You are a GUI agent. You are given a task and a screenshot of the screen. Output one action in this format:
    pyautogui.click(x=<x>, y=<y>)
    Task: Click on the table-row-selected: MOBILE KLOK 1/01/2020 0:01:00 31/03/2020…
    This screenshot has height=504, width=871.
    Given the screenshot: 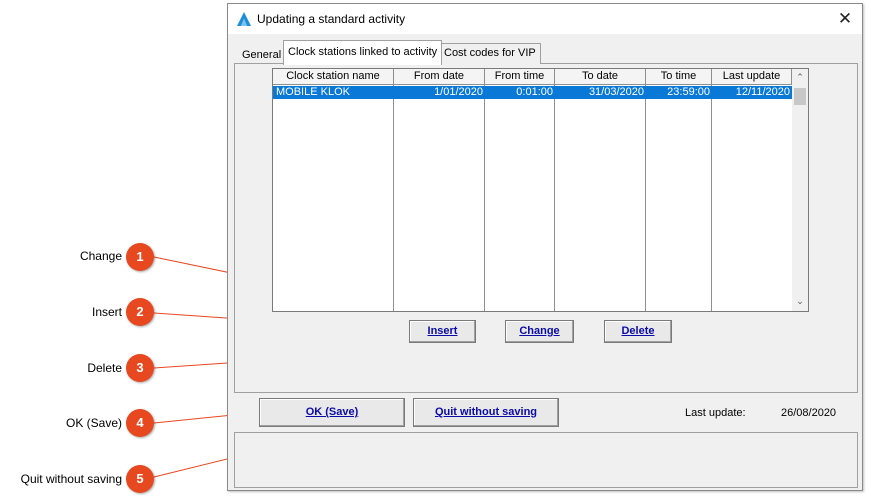 What is the action you would take?
    pyautogui.click(x=532, y=92)
    